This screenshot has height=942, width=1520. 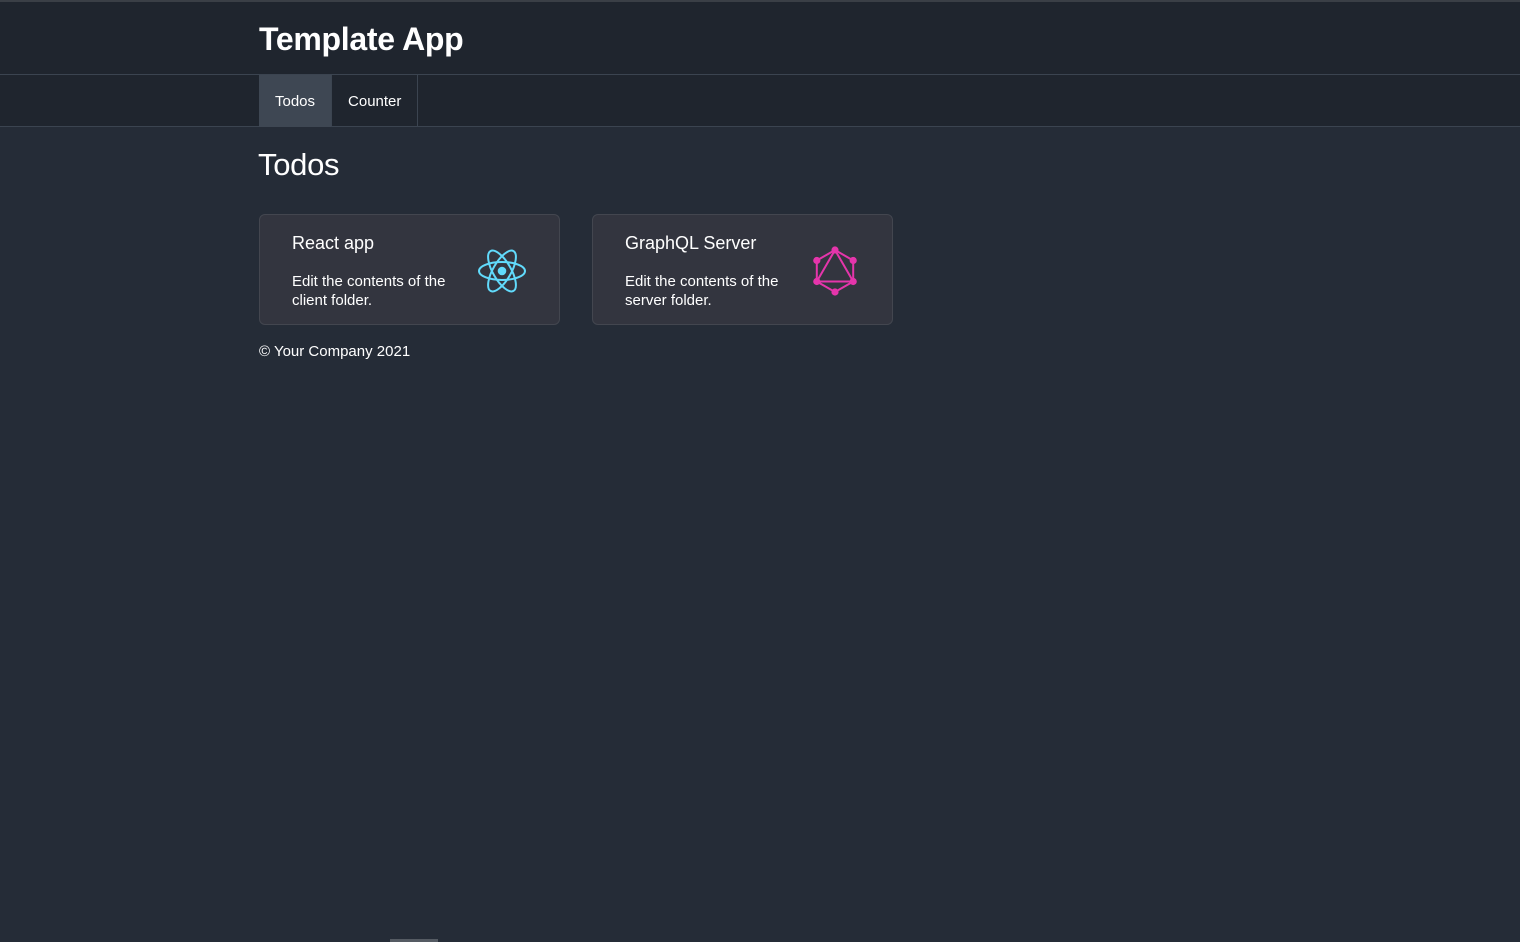 I want to click on nav-bar: Todos Counter, so click(x=760, y=101).